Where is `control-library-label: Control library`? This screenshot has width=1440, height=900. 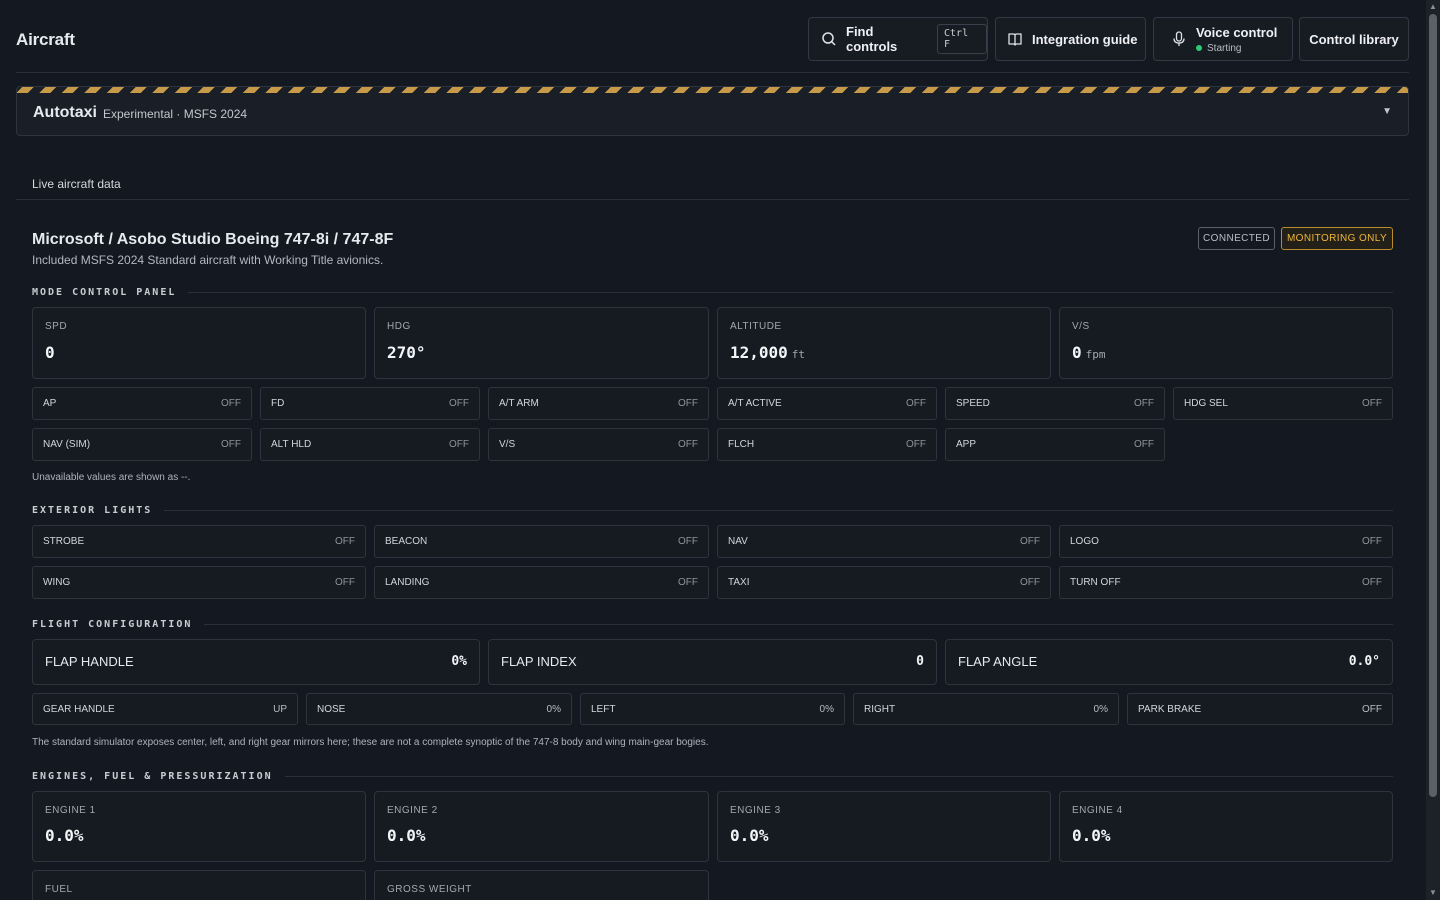 control-library-label: Control library is located at coordinates (1354, 39).